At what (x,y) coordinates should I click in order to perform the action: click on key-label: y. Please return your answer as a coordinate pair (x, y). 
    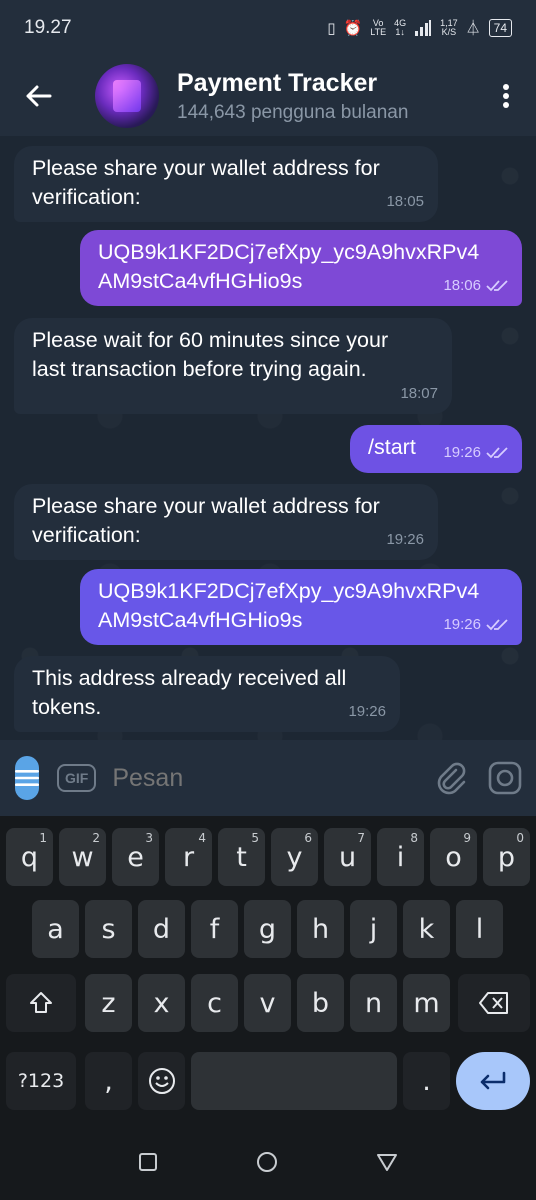
    Looking at the image, I should click on (294, 857).